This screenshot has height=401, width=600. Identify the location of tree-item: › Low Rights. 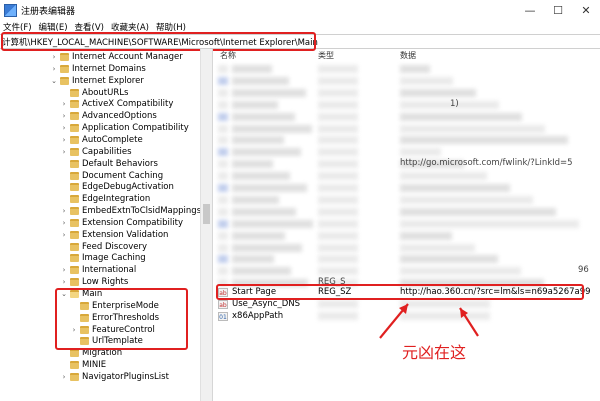
(94, 282).